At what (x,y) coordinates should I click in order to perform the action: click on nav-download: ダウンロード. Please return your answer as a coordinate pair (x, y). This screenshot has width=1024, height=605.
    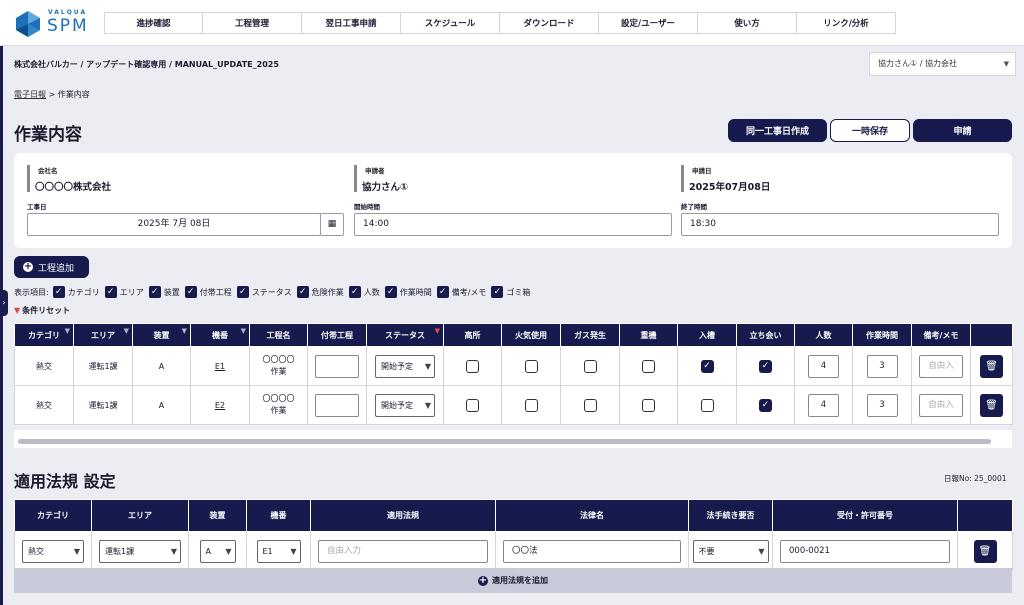
    Looking at the image, I should click on (549, 23).